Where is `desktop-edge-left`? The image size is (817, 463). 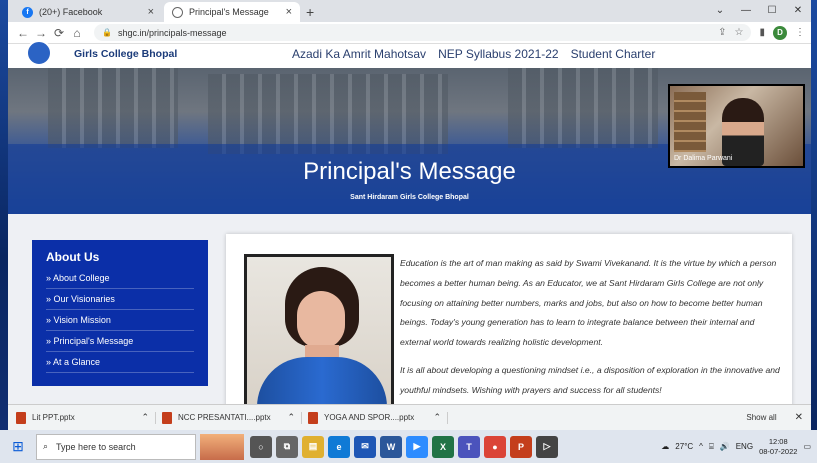
desktop-edge-left is located at coordinates (4, 215).